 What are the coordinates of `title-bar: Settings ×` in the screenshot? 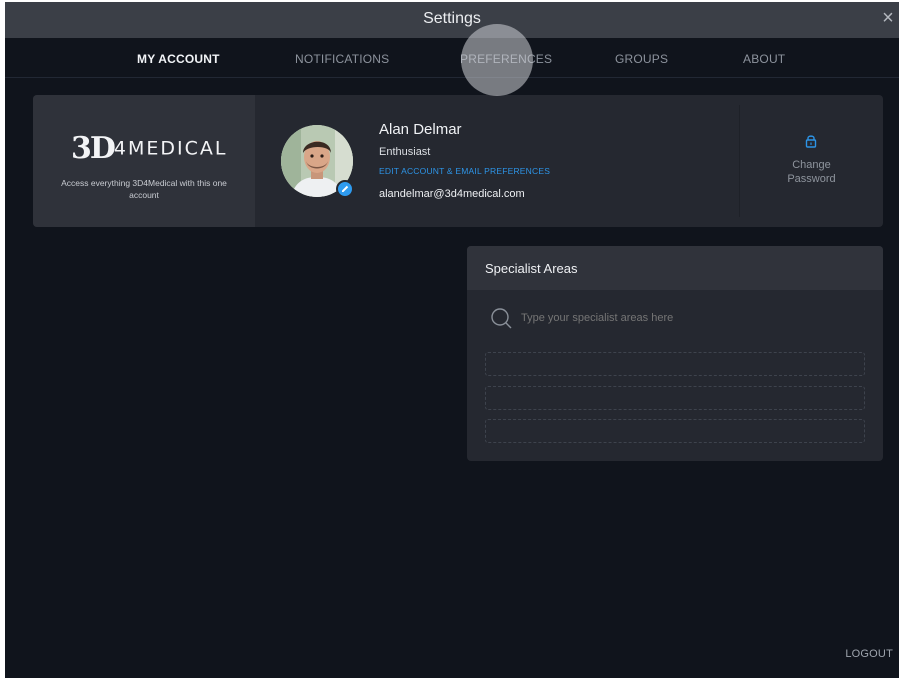 It's located at (452, 20).